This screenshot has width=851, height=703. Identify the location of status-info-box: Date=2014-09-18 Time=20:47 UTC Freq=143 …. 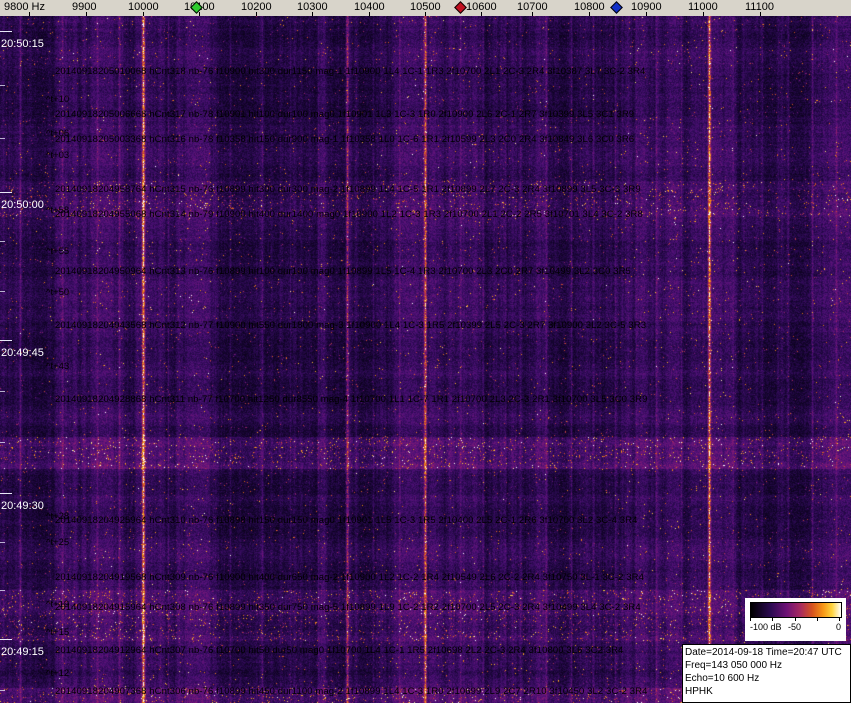
(766, 673).